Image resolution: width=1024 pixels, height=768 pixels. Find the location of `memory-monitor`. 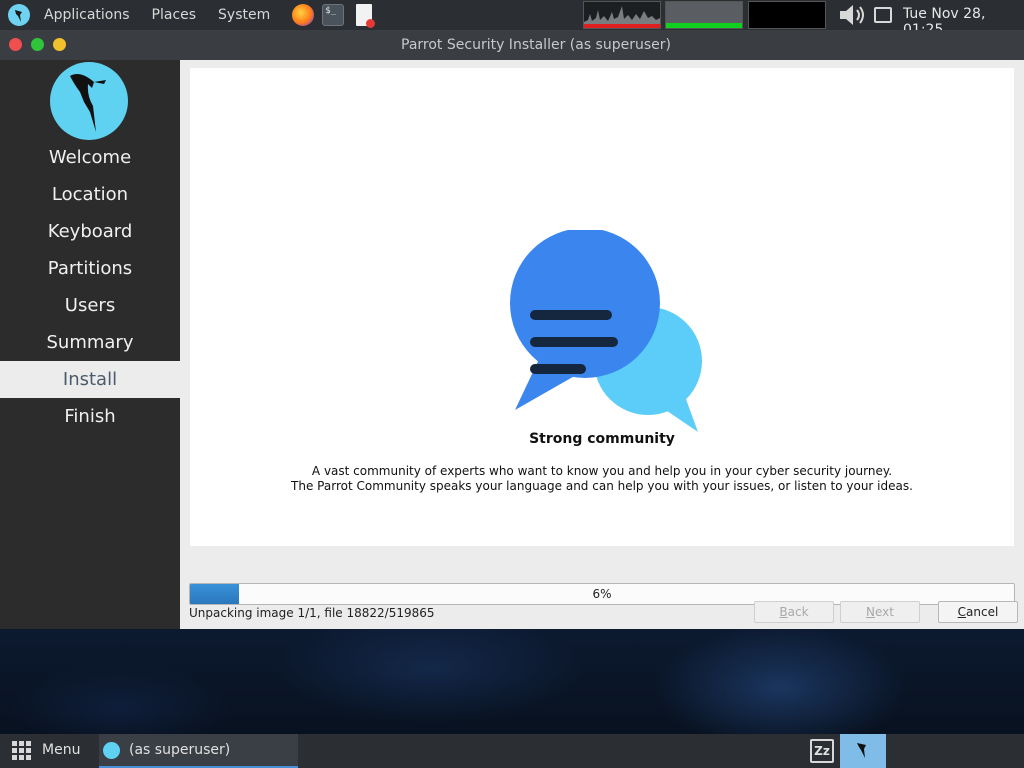

memory-monitor is located at coordinates (704, 15).